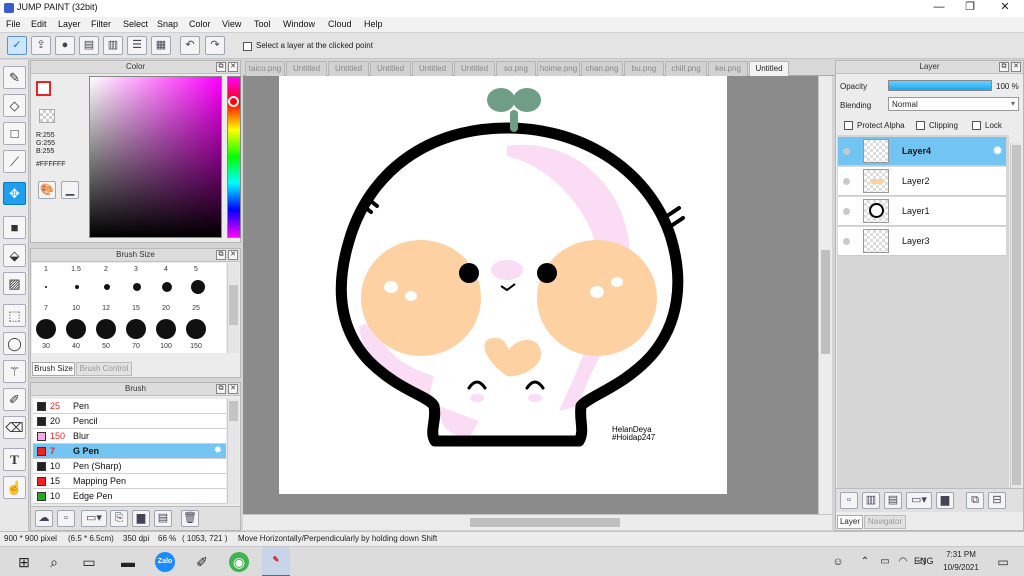 Image resolution: width=1024 pixels, height=576 pixels. Describe the element at coordinates (247, 46) in the screenshot. I see `select-layer-checkbox` at that location.